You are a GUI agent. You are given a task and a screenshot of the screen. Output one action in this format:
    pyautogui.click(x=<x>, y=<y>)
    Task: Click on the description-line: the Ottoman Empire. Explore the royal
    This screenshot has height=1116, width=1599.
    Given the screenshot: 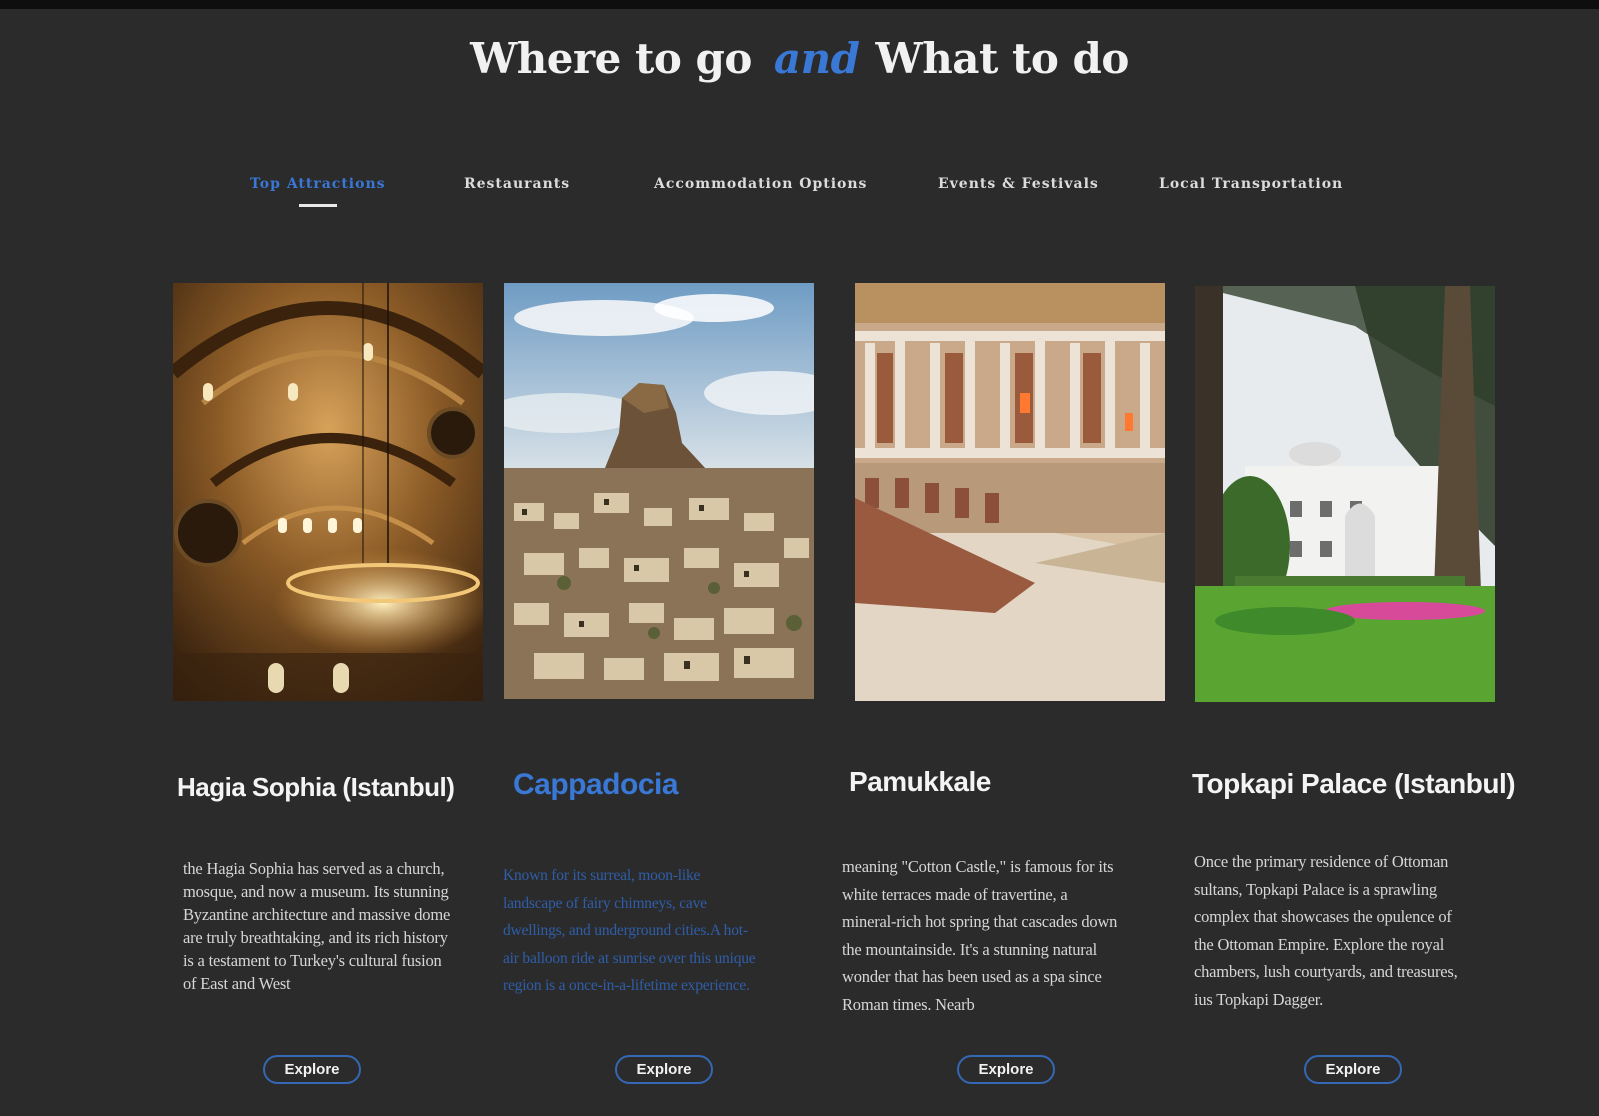 What is the action you would take?
    pyautogui.click(x=1319, y=944)
    